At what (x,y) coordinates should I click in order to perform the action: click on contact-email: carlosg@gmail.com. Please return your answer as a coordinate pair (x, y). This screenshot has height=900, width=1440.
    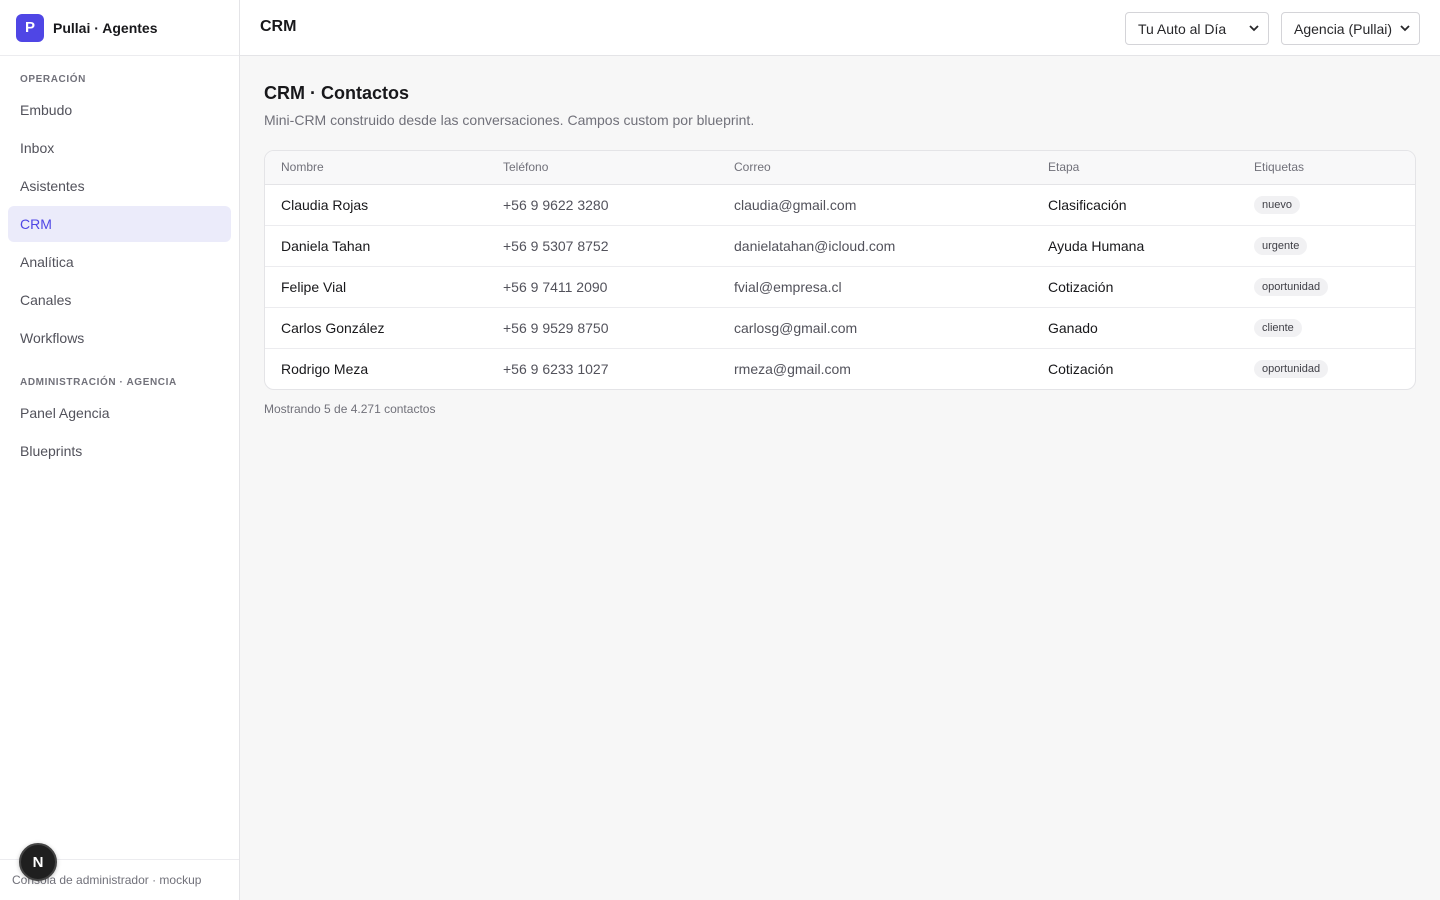
    Looking at the image, I should click on (875, 328).